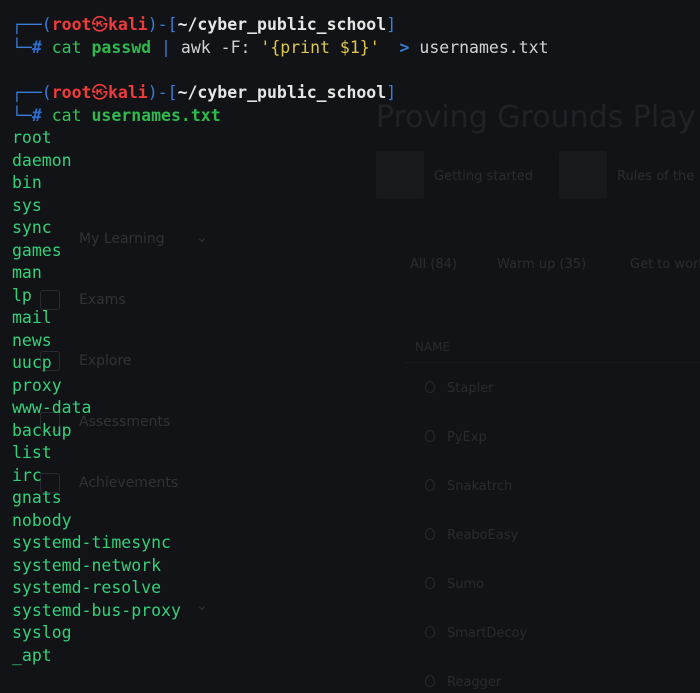  What do you see at coordinates (37, 385) in the screenshot?
I see `output-line: proxy` at bounding box center [37, 385].